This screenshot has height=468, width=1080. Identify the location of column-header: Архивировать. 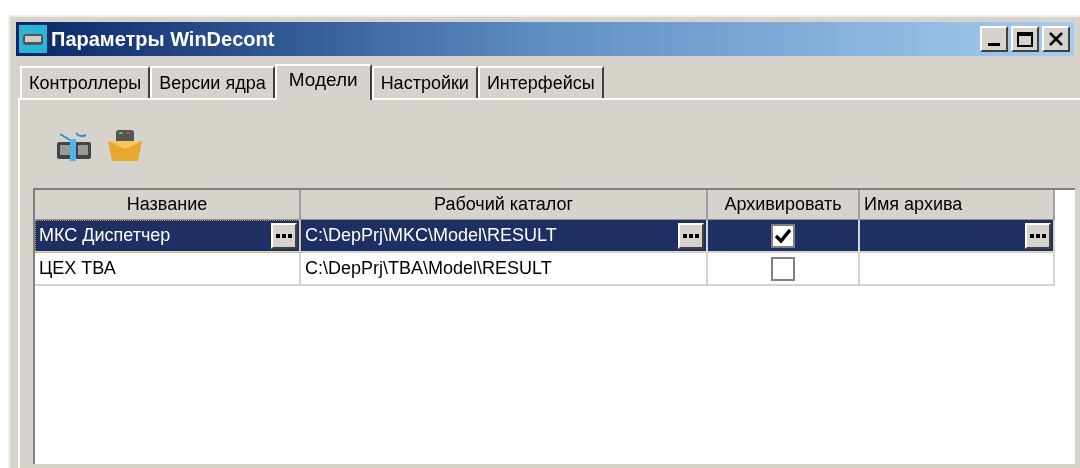
(784, 205).